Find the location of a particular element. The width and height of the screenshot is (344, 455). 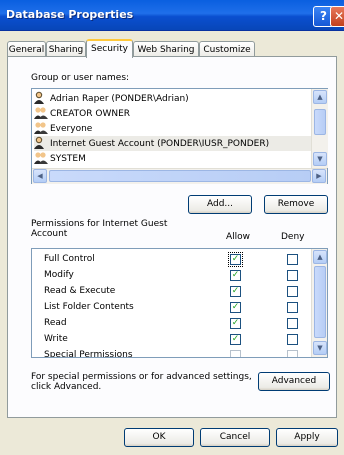

tab-security: Security is located at coordinates (109, 48).